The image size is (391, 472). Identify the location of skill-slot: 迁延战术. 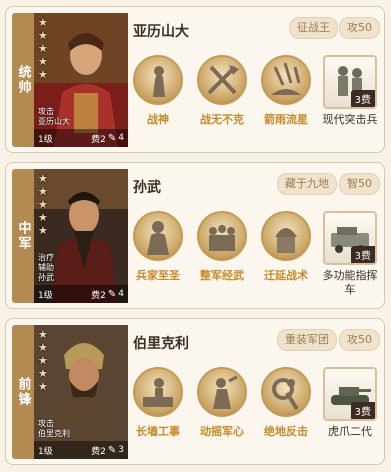
(286, 247).